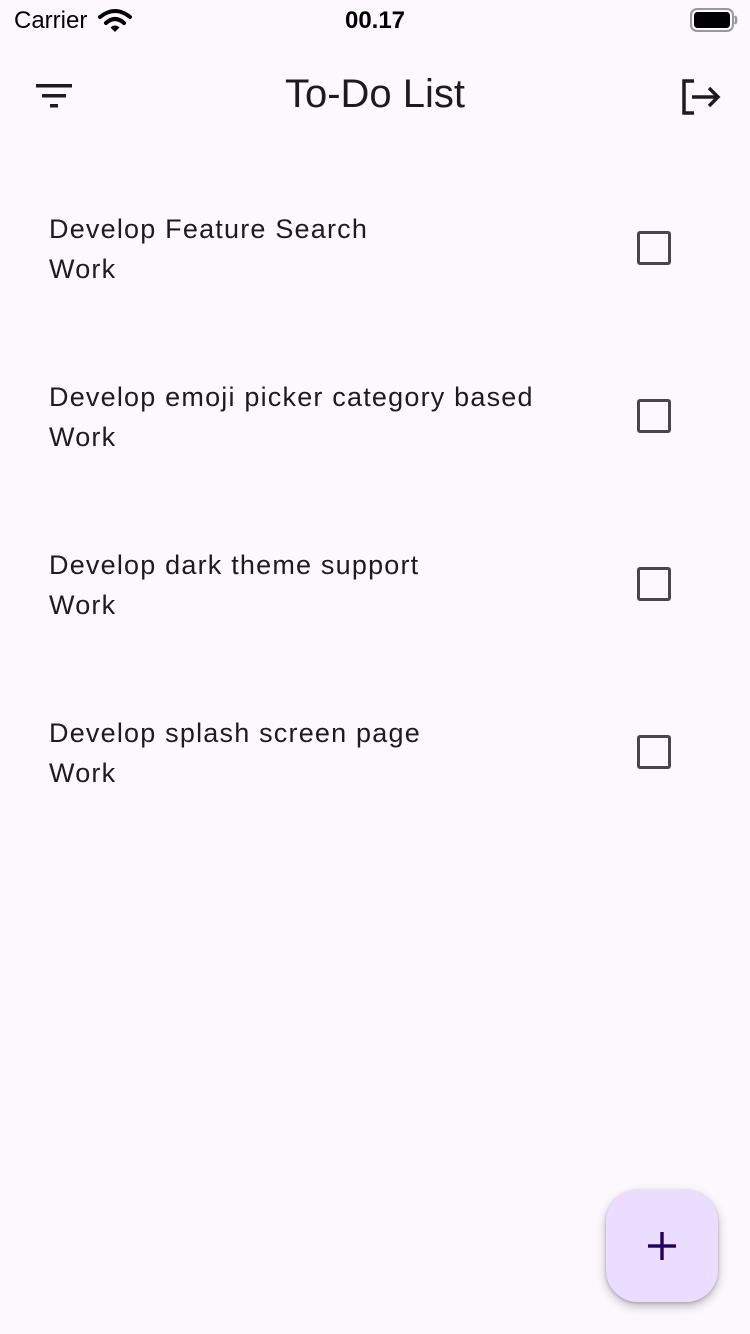 The height and width of the screenshot is (1334, 750). I want to click on todo-item: Develop dark theme support Work, so click(375, 604).